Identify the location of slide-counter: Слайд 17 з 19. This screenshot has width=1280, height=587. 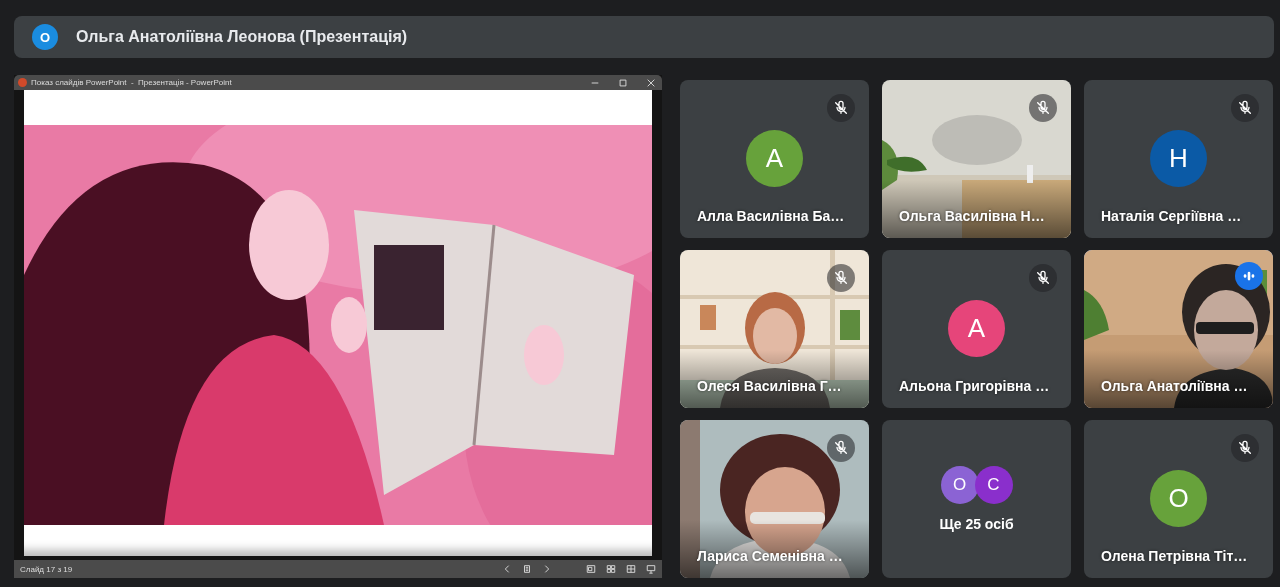
(47, 569).